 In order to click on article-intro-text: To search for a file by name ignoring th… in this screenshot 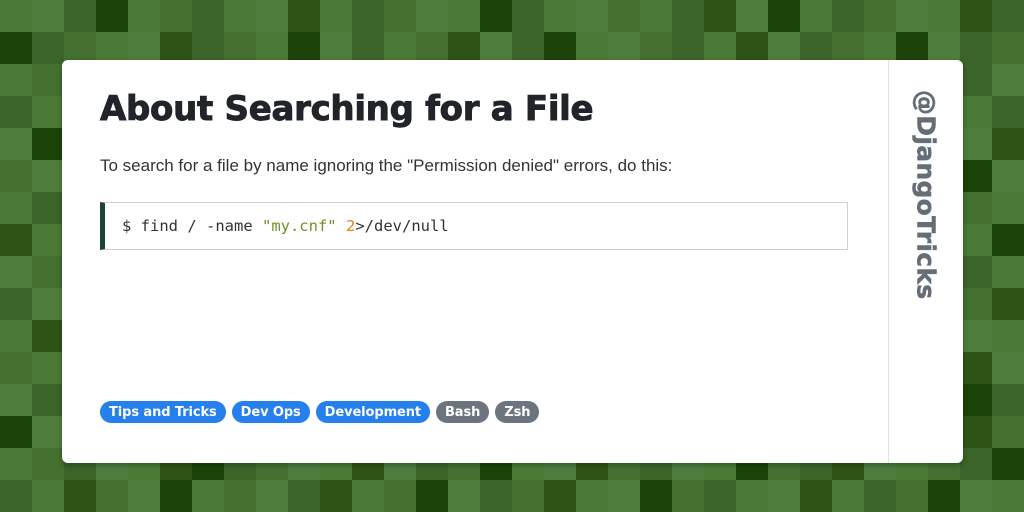, I will do `click(386, 165)`.